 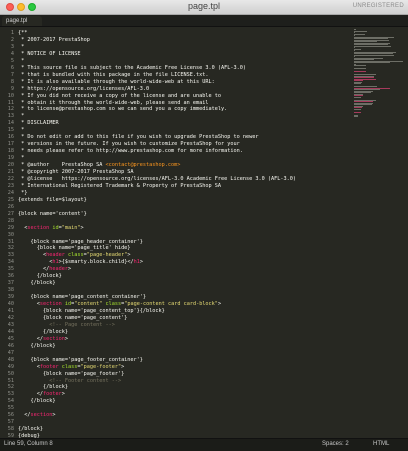 I want to click on line-number: 49, so click(x=10, y=366).